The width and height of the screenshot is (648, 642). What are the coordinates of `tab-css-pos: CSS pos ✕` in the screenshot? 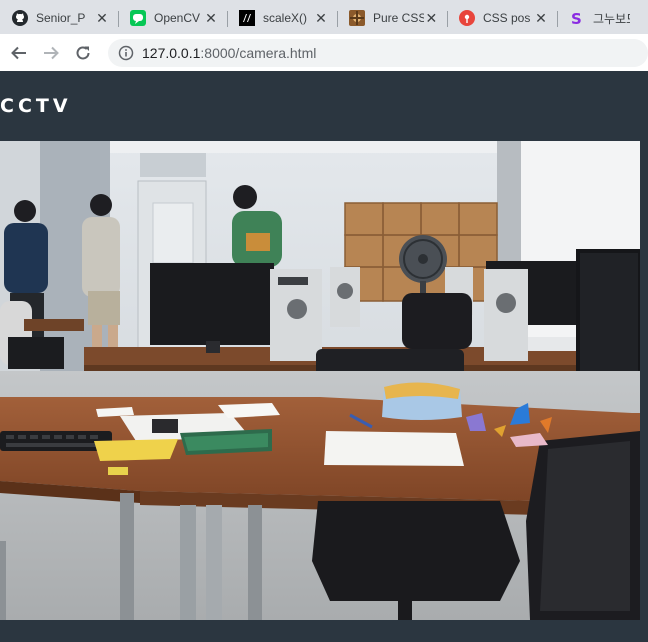 It's located at (502, 18).